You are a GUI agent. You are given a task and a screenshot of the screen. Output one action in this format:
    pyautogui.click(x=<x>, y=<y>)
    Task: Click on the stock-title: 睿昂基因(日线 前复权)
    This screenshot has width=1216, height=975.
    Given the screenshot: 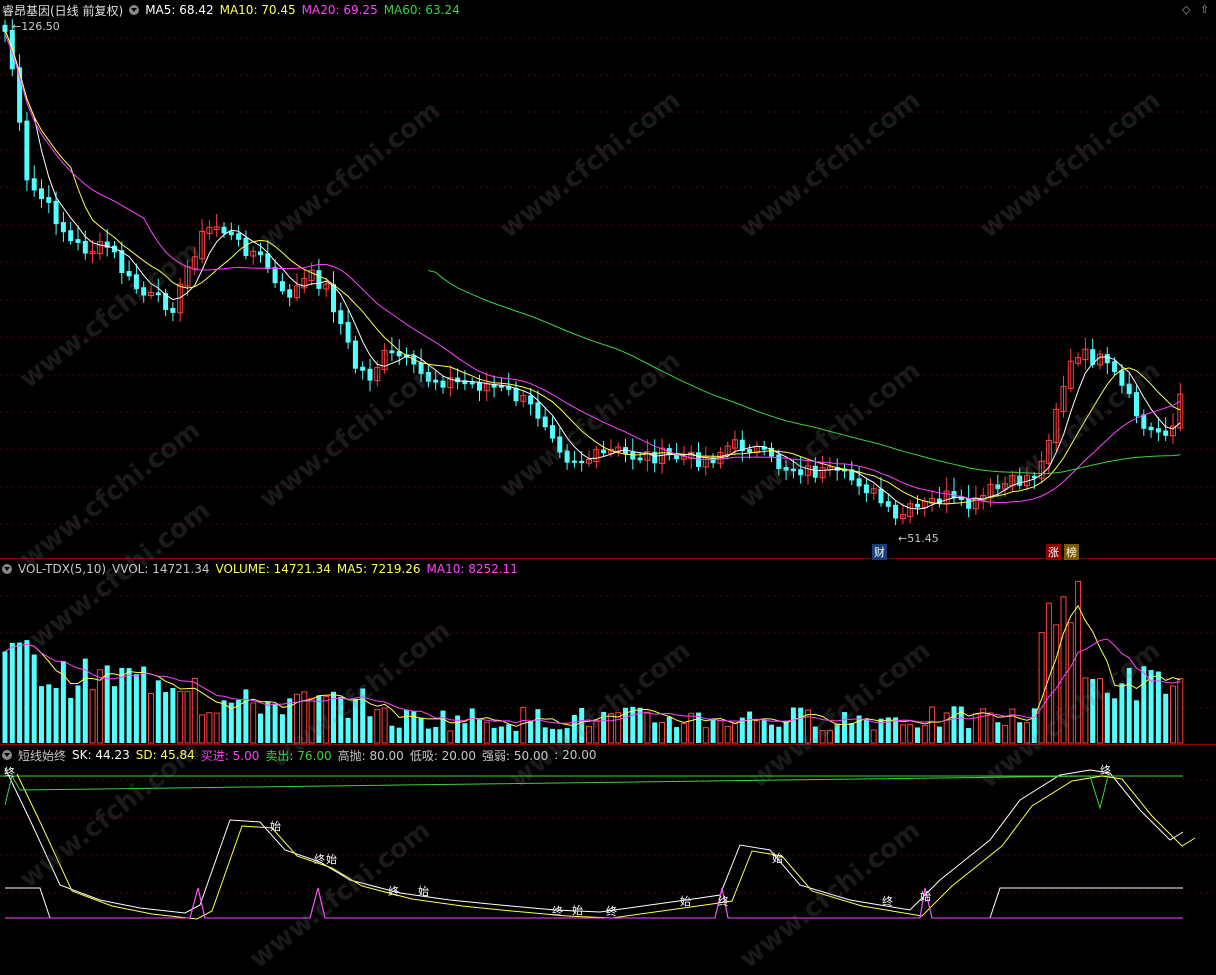 What is the action you would take?
    pyautogui.click(x=62, y=10)
    